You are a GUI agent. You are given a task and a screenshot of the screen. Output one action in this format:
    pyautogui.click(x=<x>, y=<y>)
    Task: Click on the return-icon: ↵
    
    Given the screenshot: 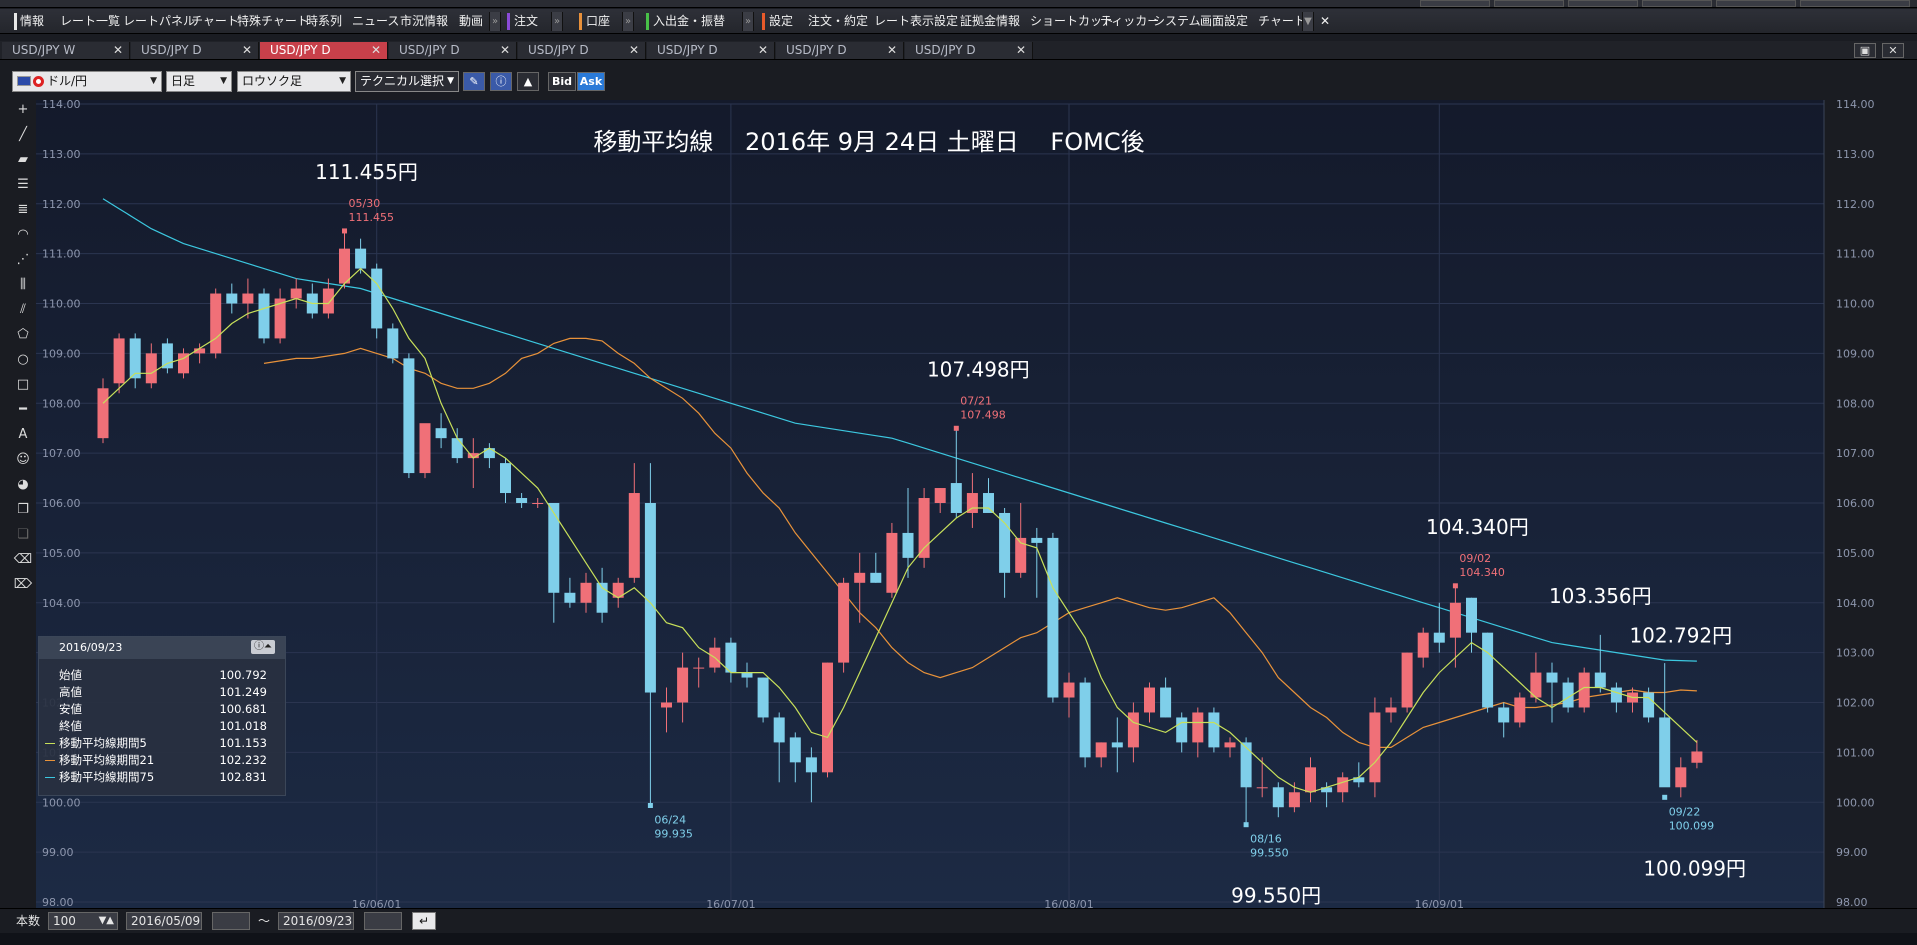 What is the action you would take?
    pyautogui.click(x=424, y=921)
    